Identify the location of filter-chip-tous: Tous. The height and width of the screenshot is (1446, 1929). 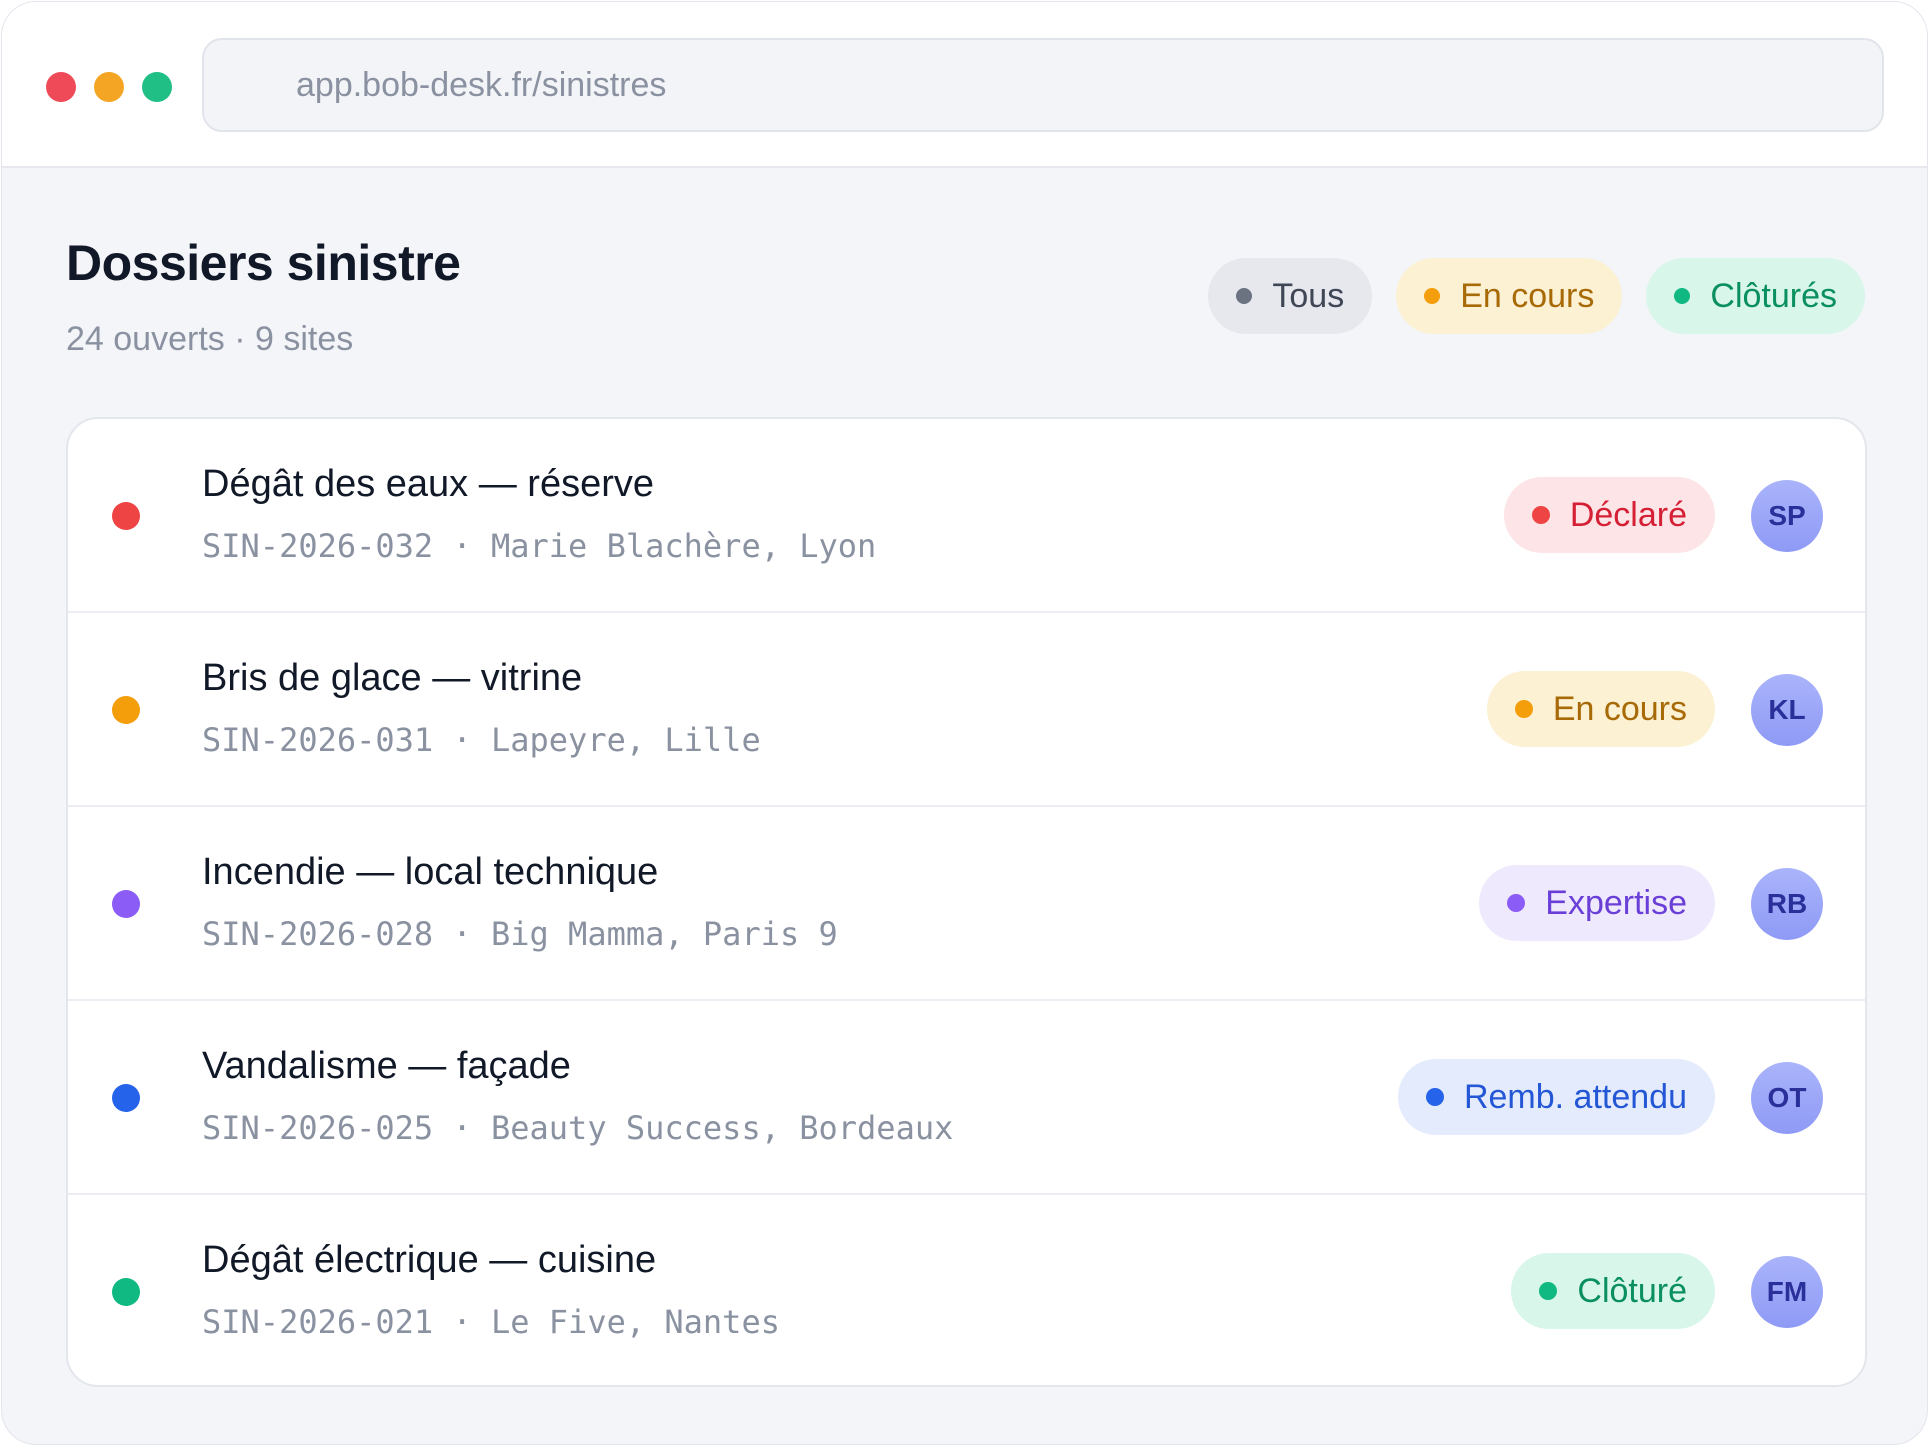
(1290, 296).